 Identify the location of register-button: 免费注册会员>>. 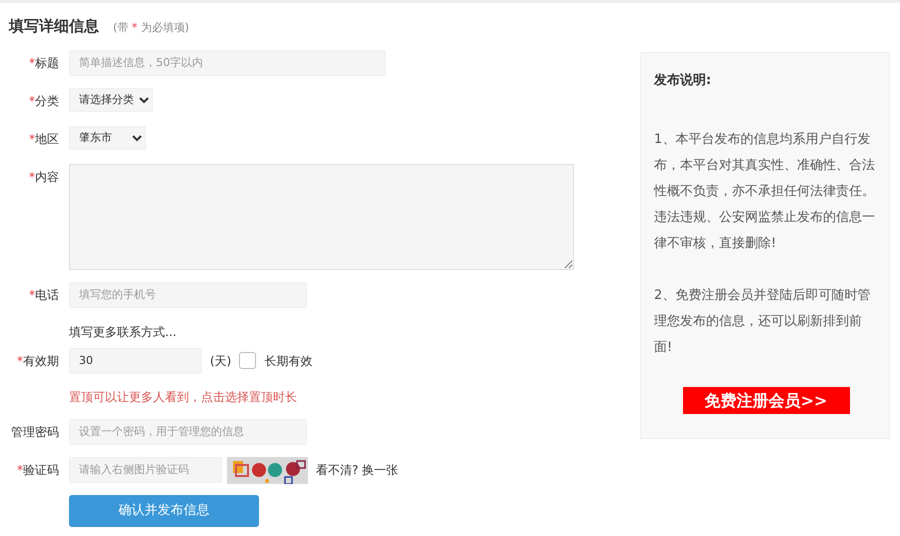
(766, 400).